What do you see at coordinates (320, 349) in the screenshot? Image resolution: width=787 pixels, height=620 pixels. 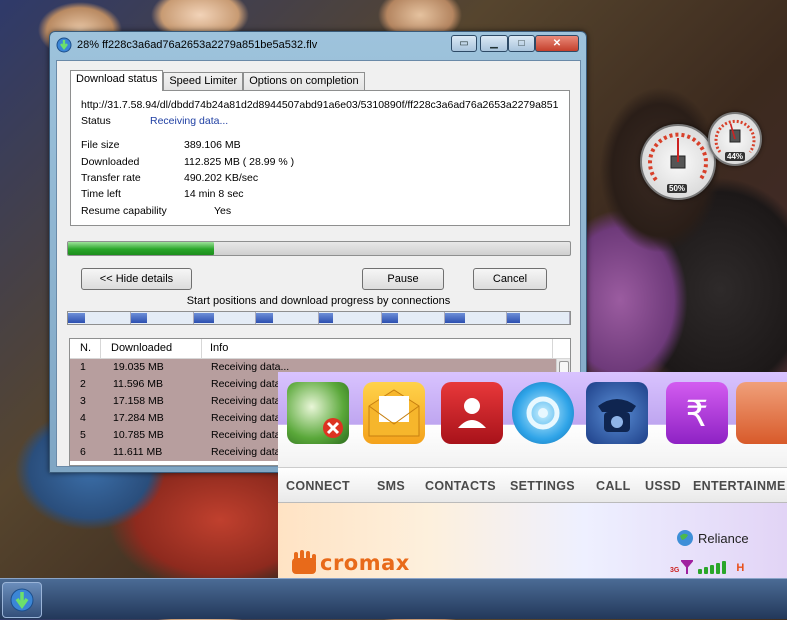 I see `table-header: N. Downloaded Info` at bounding box center [320, 349].